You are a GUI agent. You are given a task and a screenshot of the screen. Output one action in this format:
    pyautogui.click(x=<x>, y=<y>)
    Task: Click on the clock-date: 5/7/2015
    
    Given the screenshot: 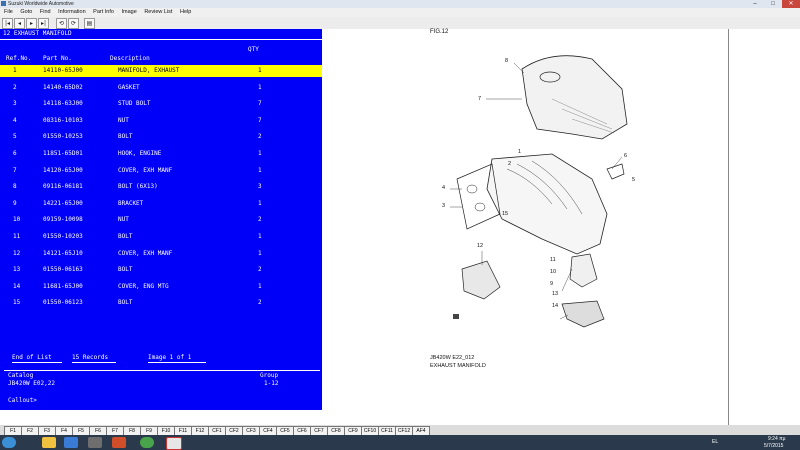 What is the action you would take?
    pyautogui.click(x=773, y=446)
    